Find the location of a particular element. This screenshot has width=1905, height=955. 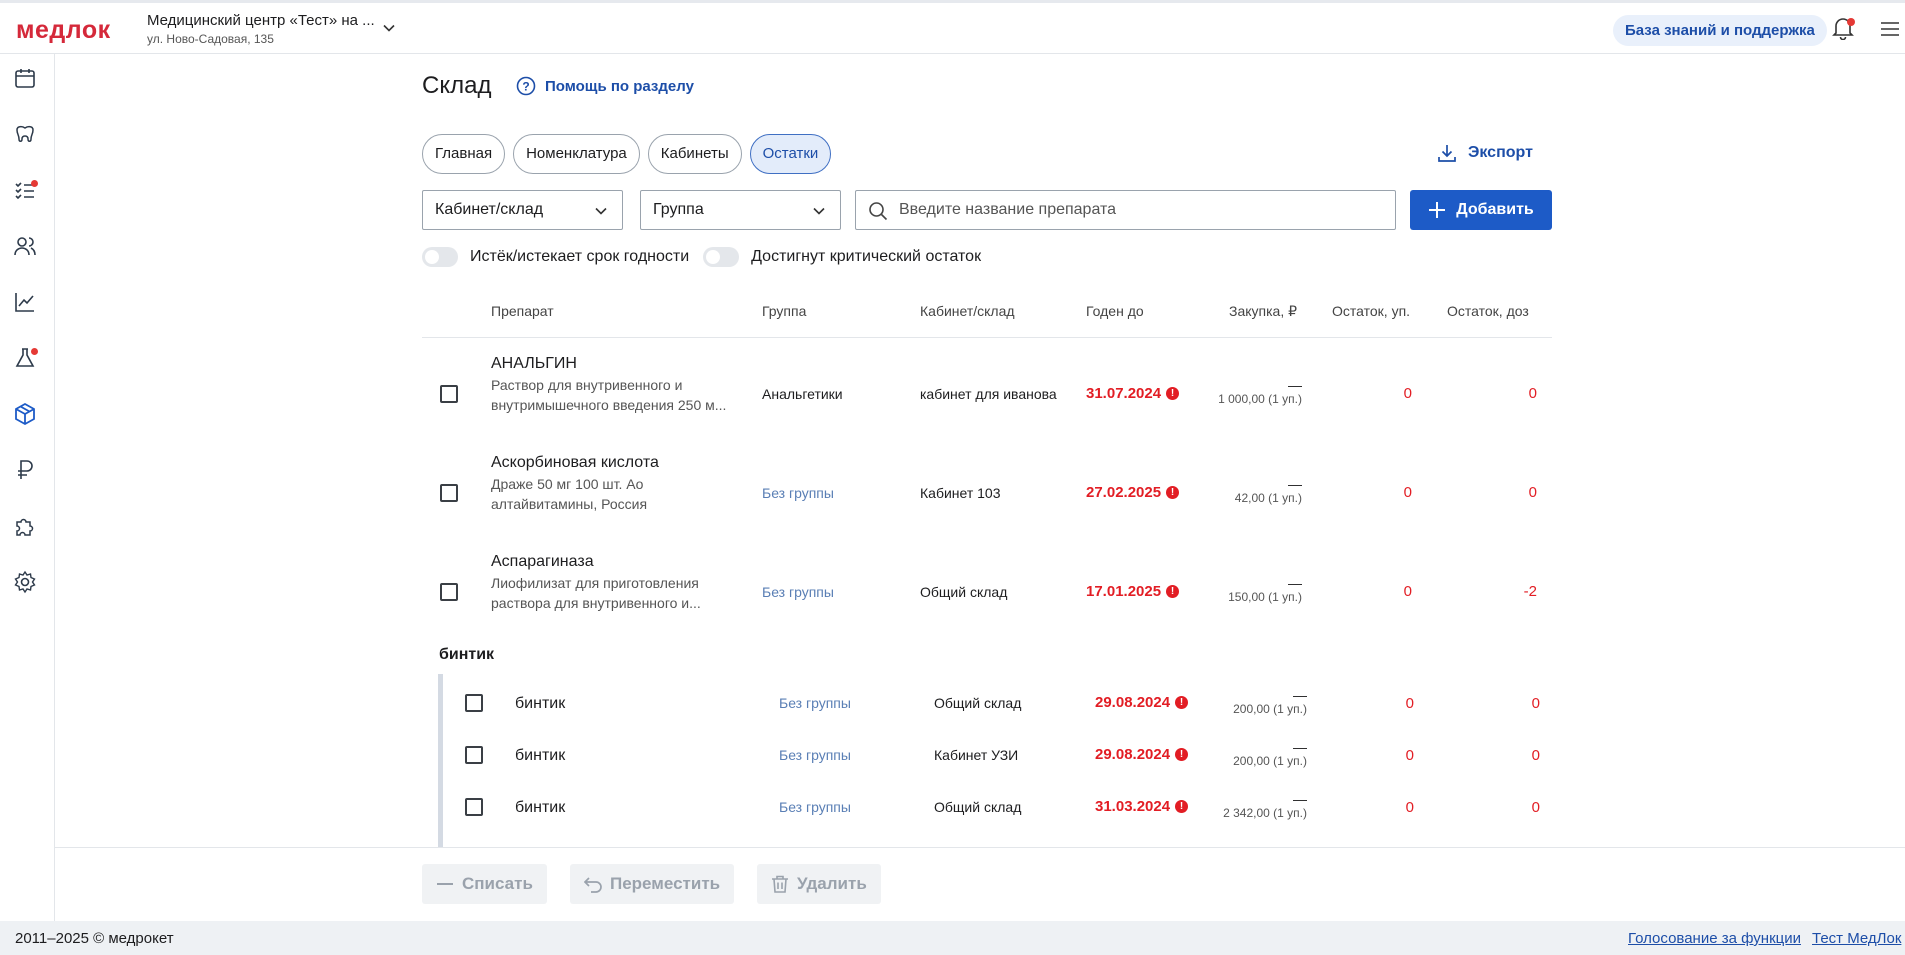

sidebar is located at coordinates (27, 501).